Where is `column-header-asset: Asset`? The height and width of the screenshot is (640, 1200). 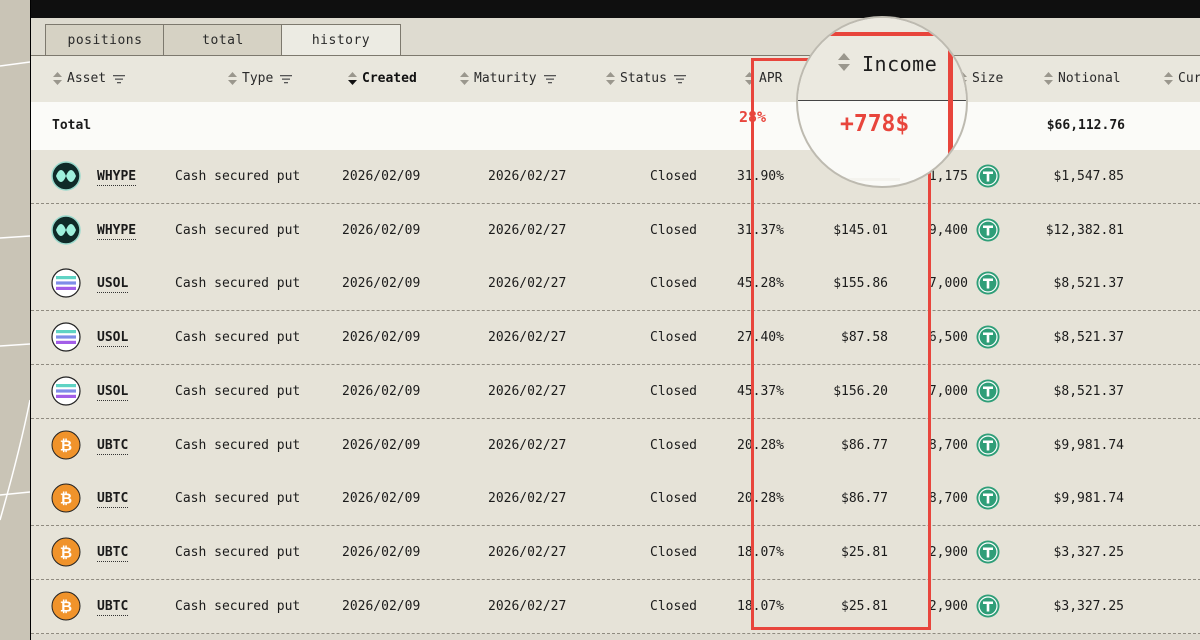
column-header-asset: Asset is located at coordinates (89, 79).